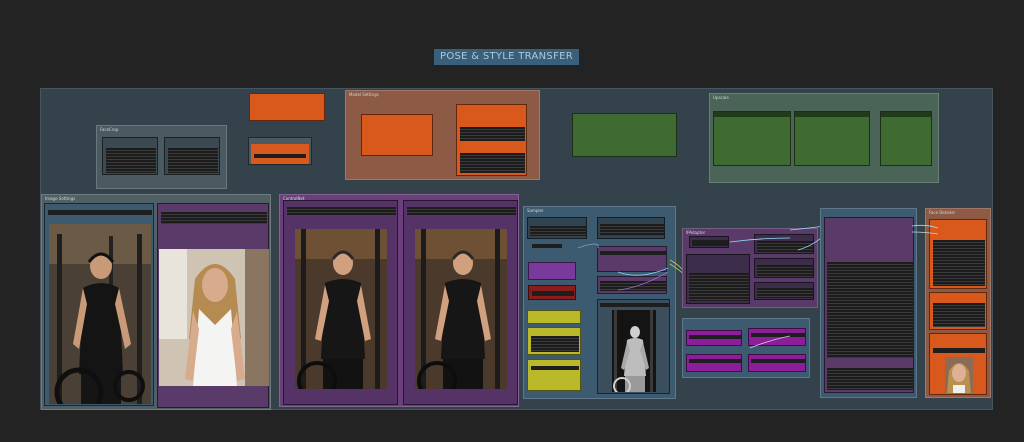  I want to click on node-loader-orange, so click(287, 107).